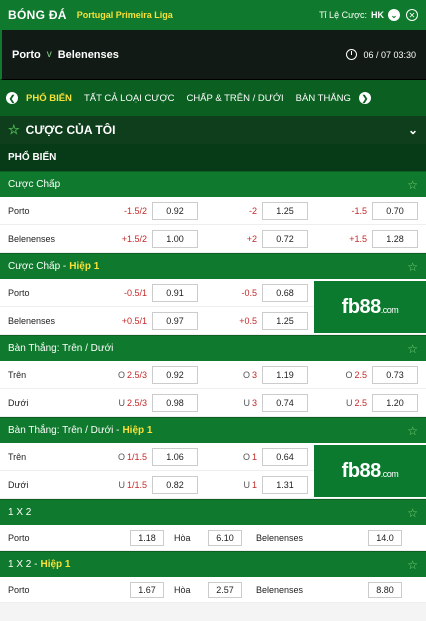  I want to click on odds-button: 0.70, so click(395, 210).